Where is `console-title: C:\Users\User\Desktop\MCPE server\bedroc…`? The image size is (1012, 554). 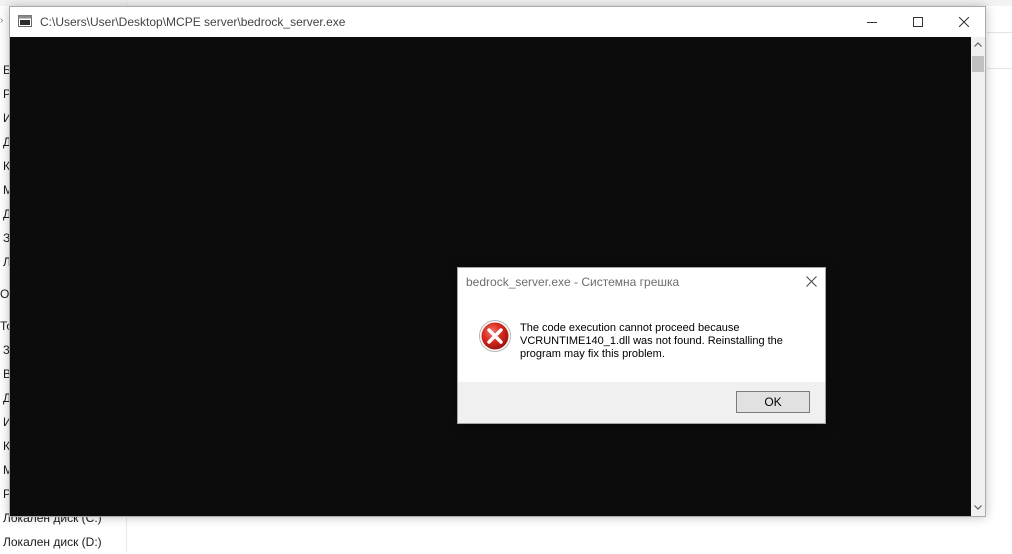 console-title: C:\Users\User\Desktop\MCPE server\bedroc… is located at coordinates (193, 22).